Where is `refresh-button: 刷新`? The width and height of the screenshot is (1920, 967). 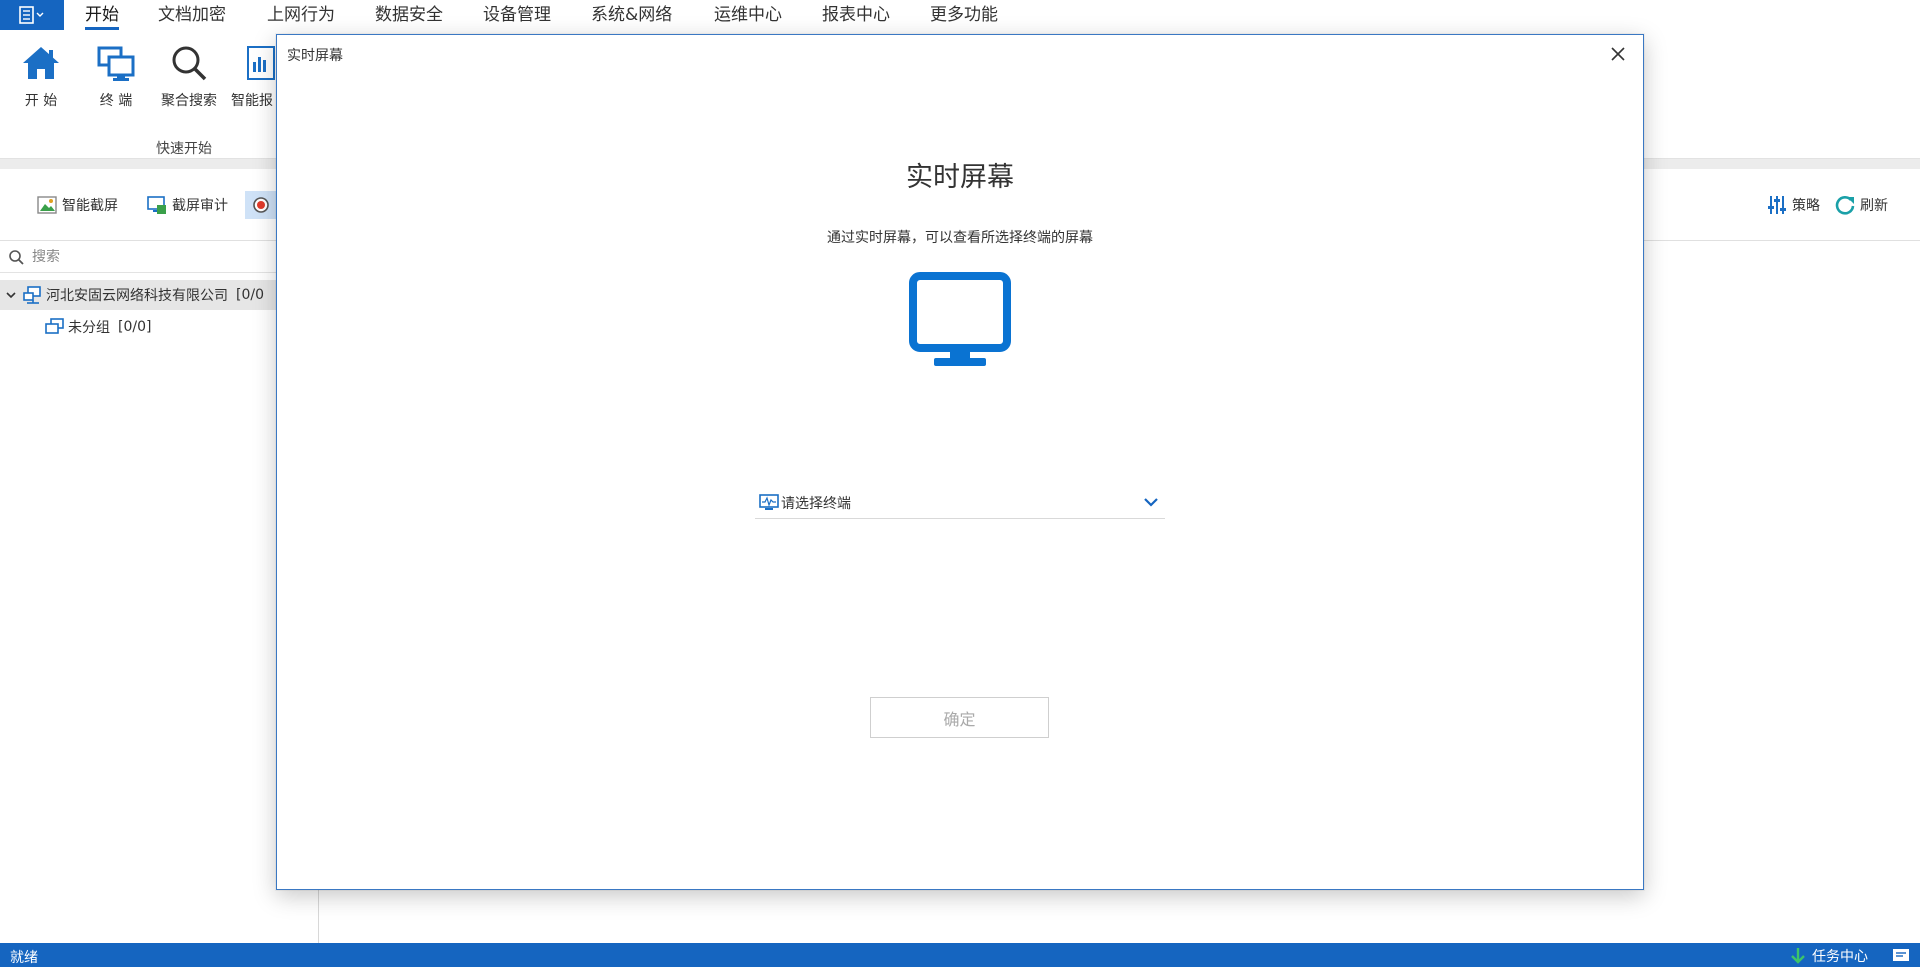
refresh-button: 刷新 is located at coordinates (1861, 205).